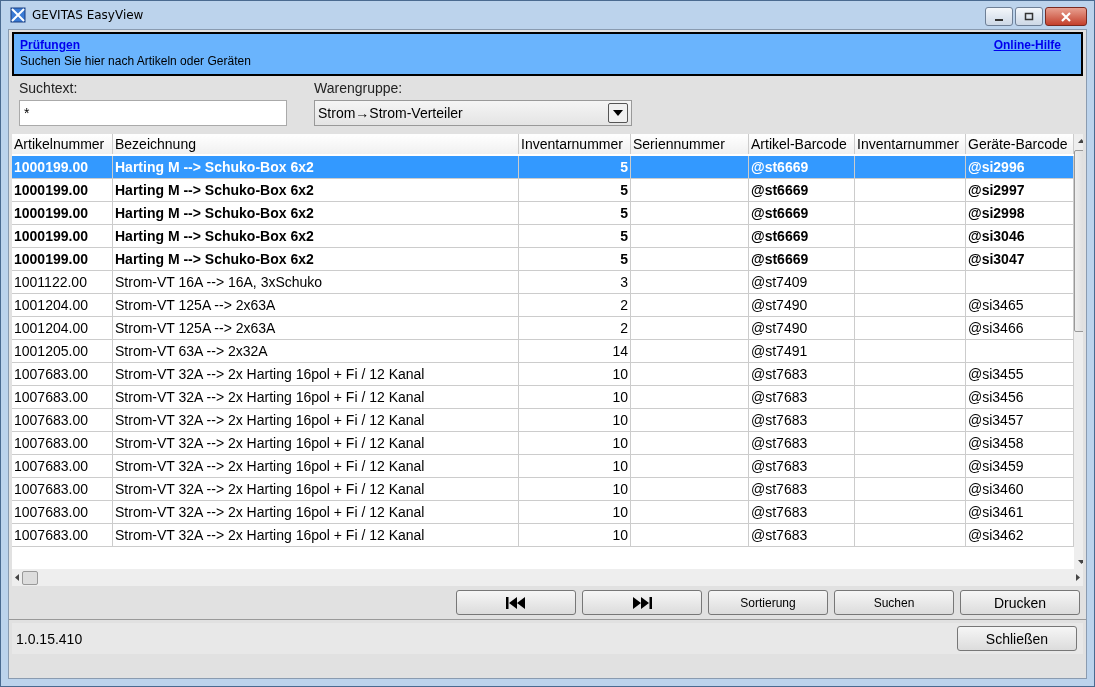 Image resolution: width=1095 pixels, height=687 pixels. What do you see at coordinates (543, 535) in the screenshot?
I see `table-row: 1007683.00 Strom-VT 32A --> 2x Harting 16pol + Fi / 12 Kanal 10 @st7683 @si3462` at bounding box center [543, 535].